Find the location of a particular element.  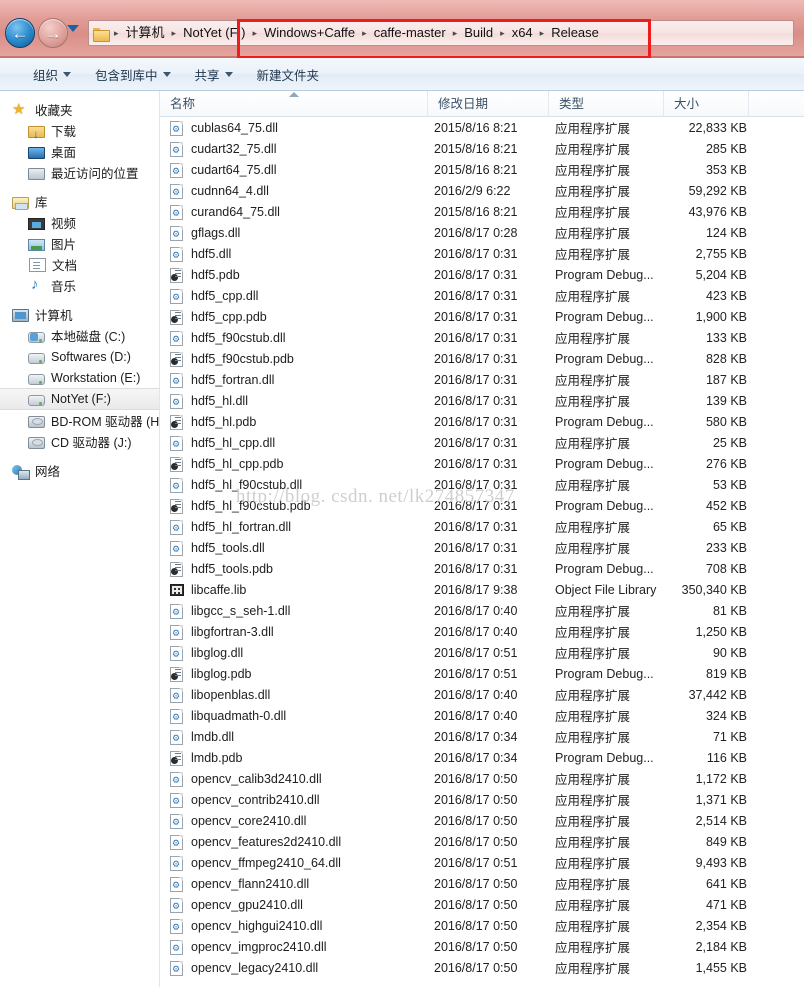

file-name-cell: libgfortran-3.dll is located at coordinates (294, 632).